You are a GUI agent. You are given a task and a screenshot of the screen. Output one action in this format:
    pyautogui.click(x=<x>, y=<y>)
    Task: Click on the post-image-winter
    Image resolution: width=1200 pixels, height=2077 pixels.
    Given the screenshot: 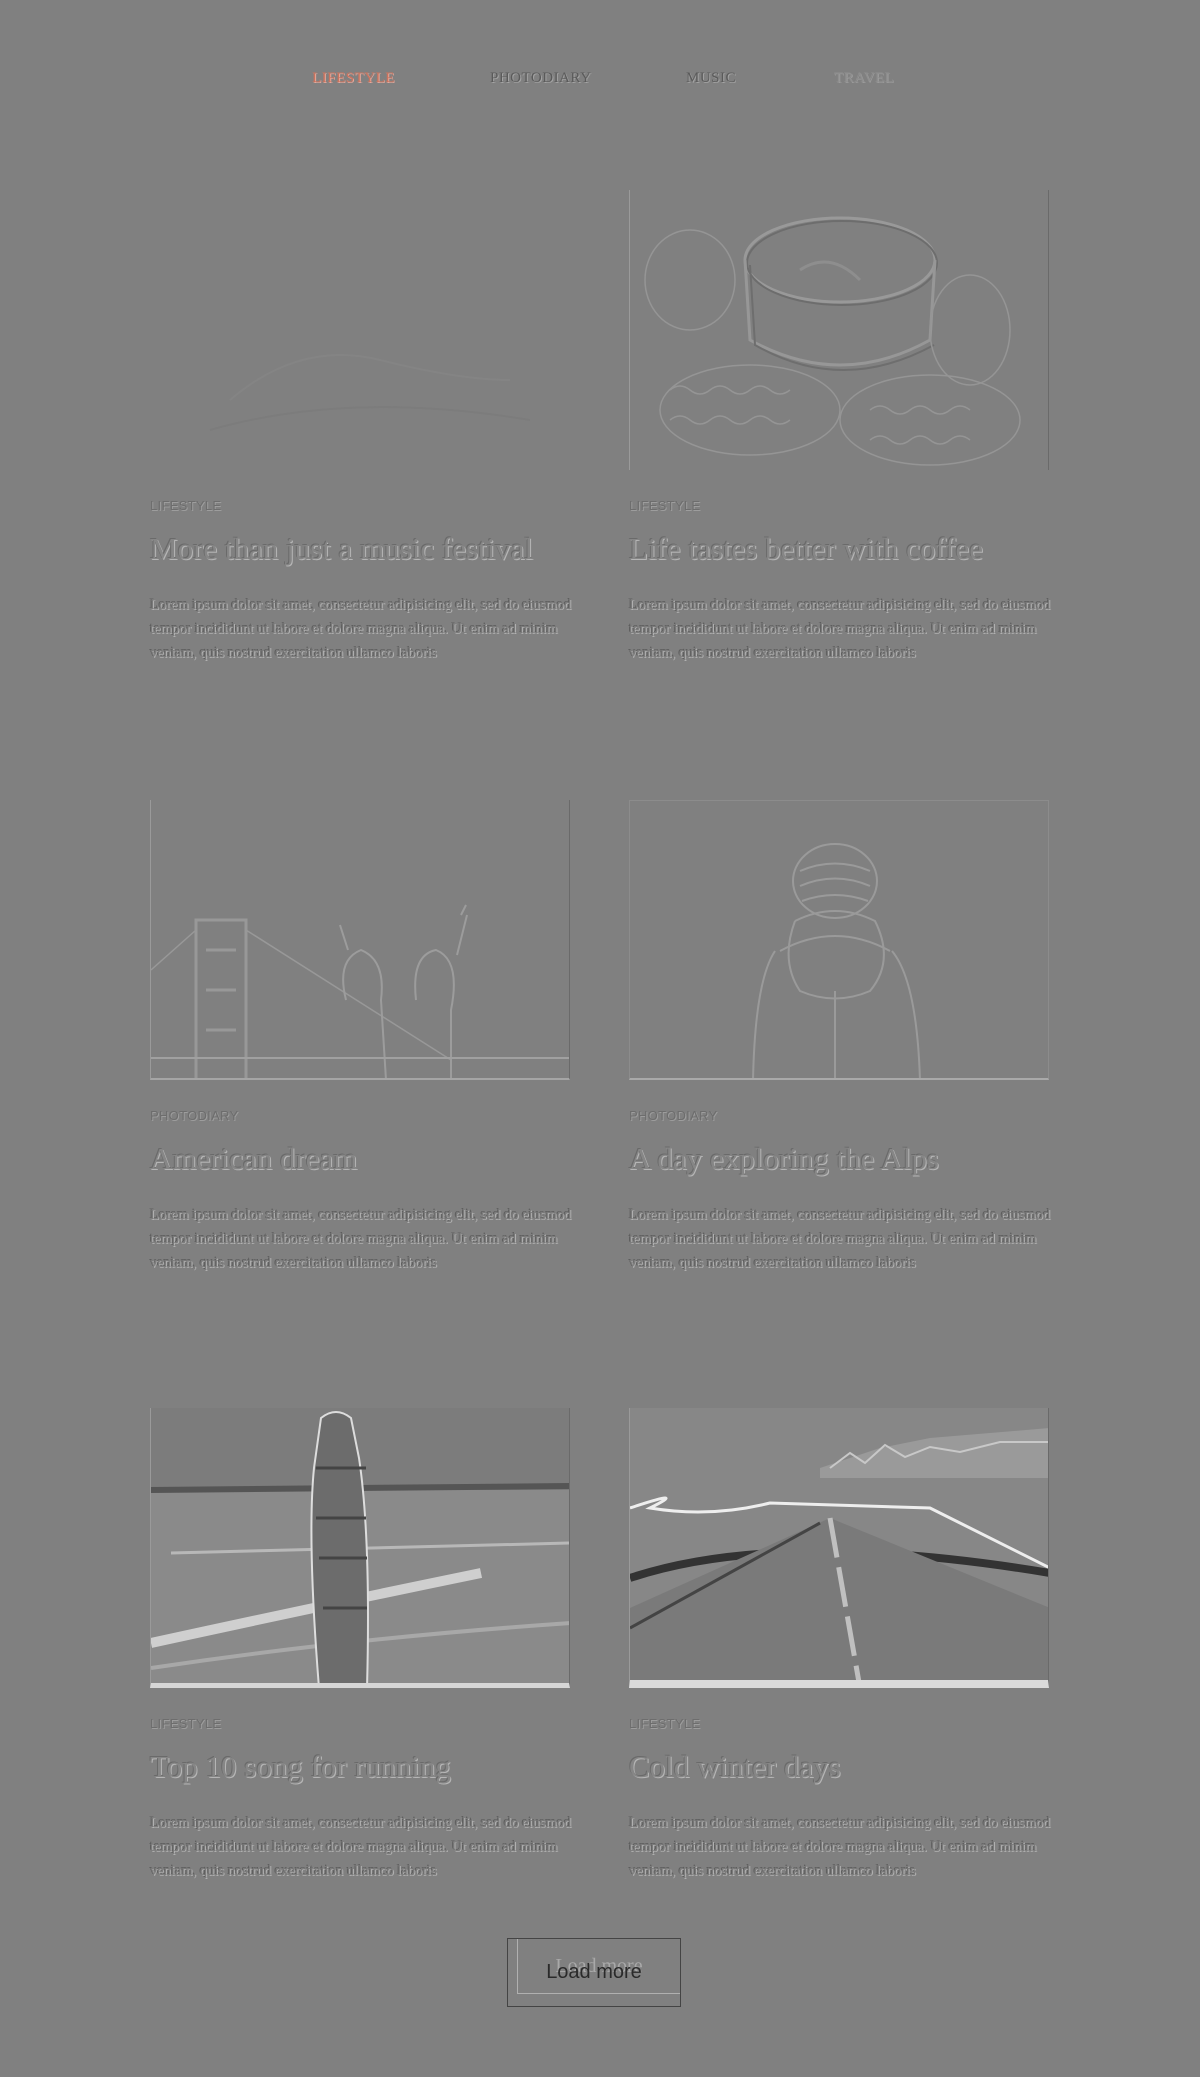 What is the action you would take?
    pyautogui.click(x=839, y=1548)
    